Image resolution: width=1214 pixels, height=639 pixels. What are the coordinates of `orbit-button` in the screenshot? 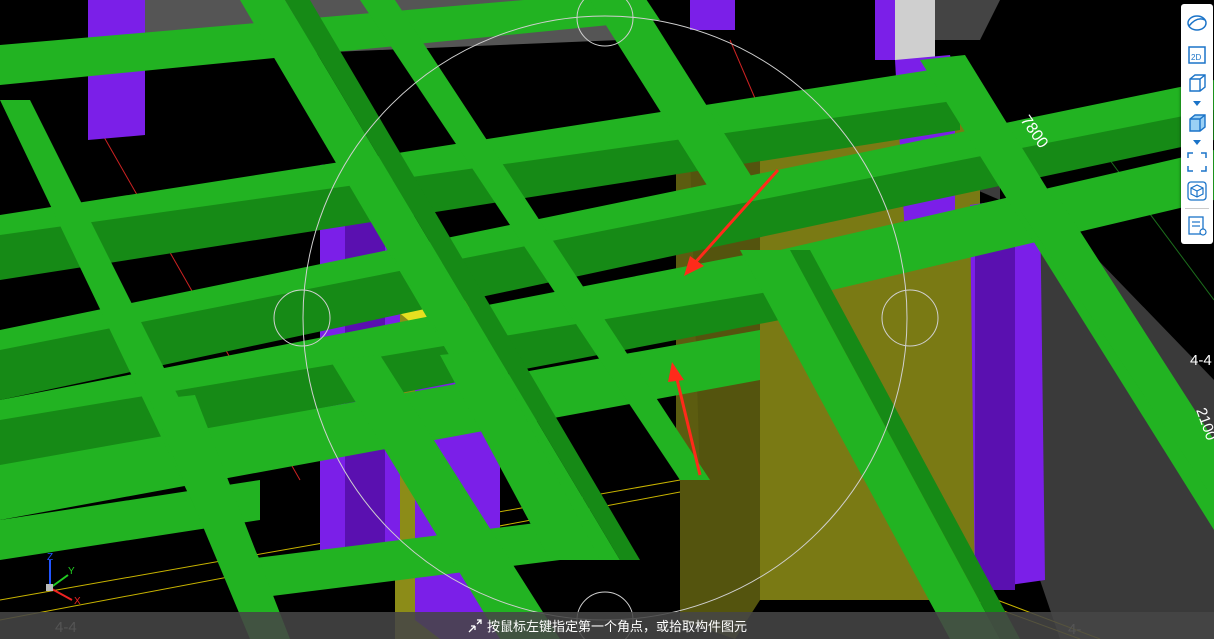 It's located at (1197, 23).